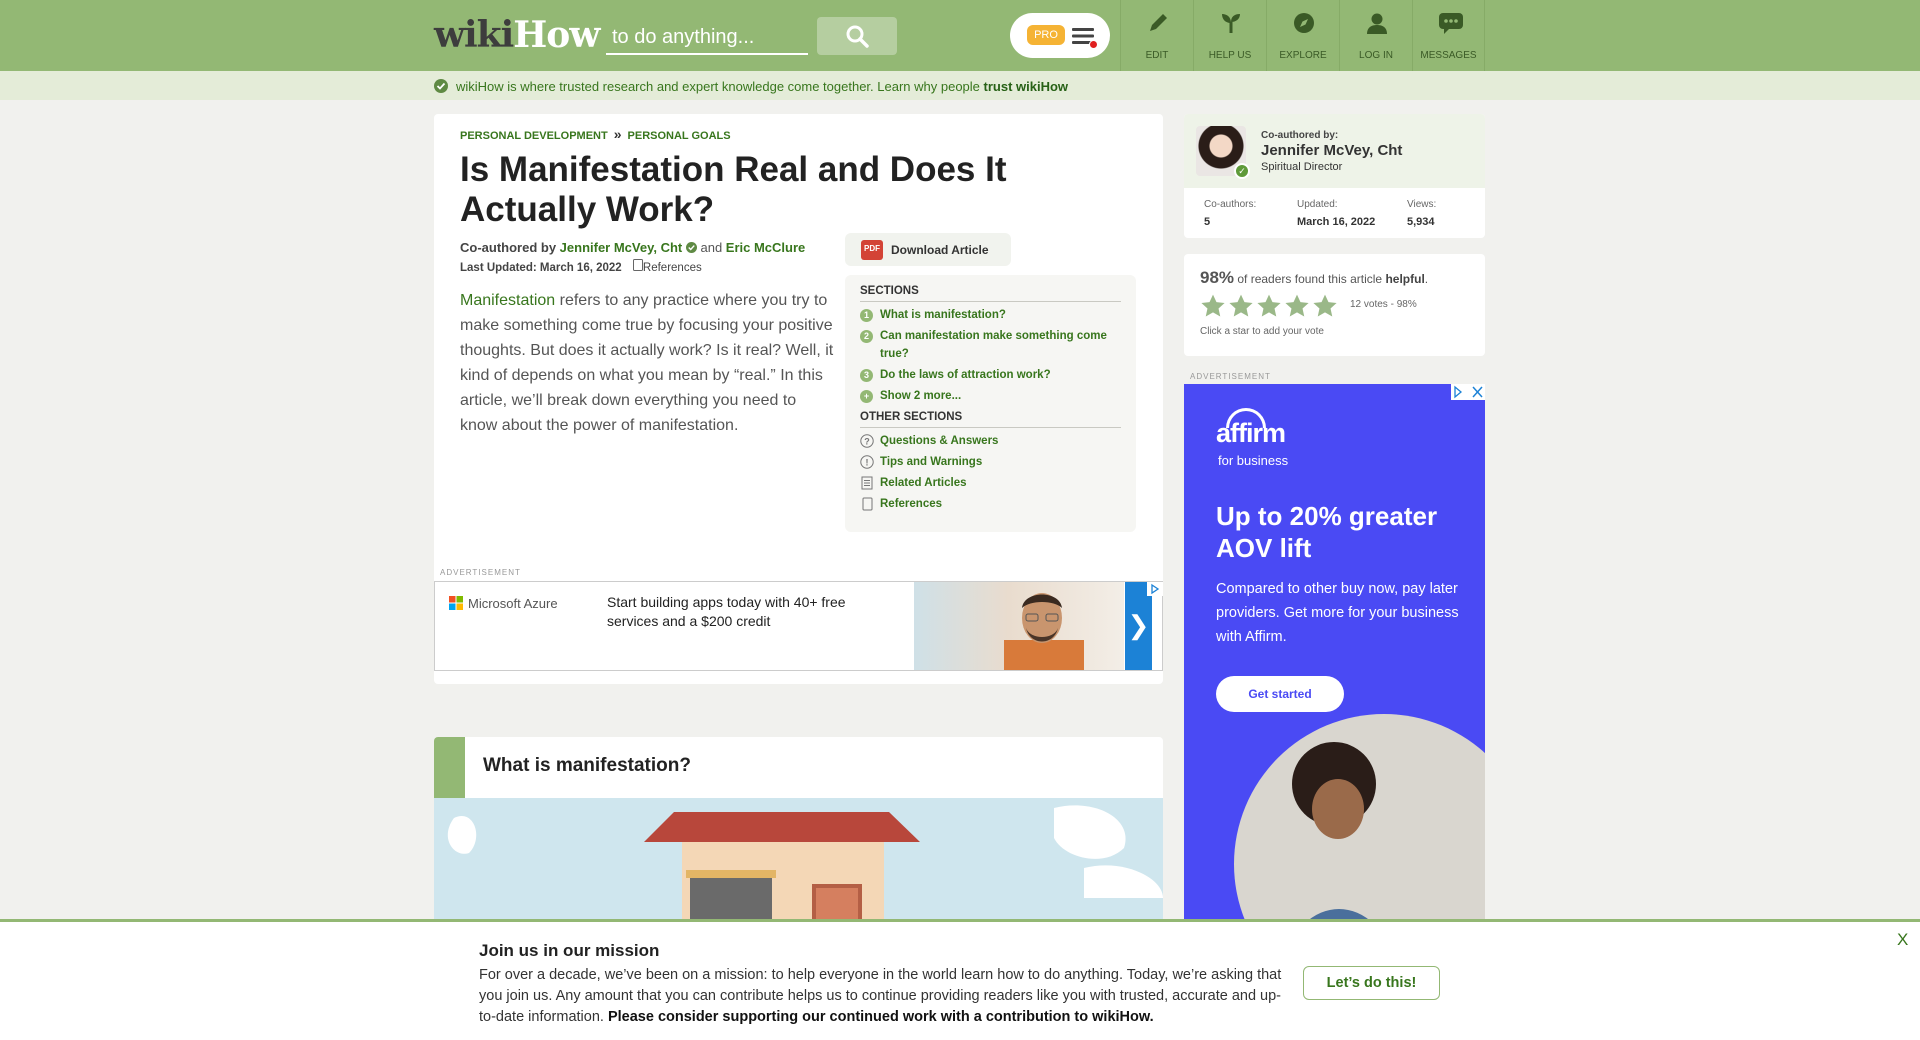  What do you see at coordinates (1303, 55) in the screenshot?
I see `nav-explore-label: EXPLORE` at bounding box center [1303, 55].